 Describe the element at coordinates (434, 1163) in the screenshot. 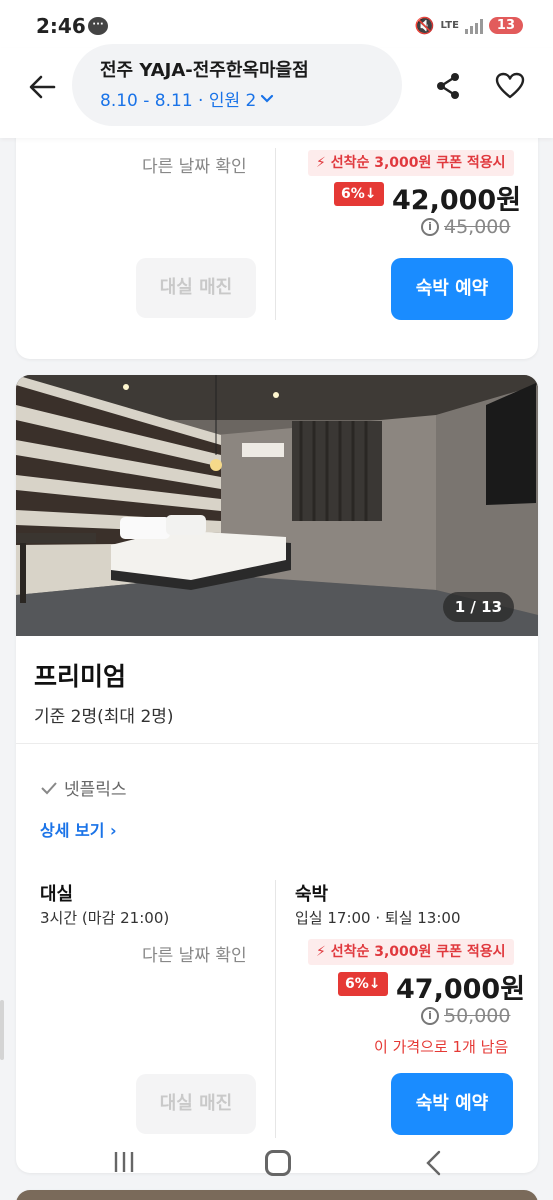

I see `system-back-icon` at that location.